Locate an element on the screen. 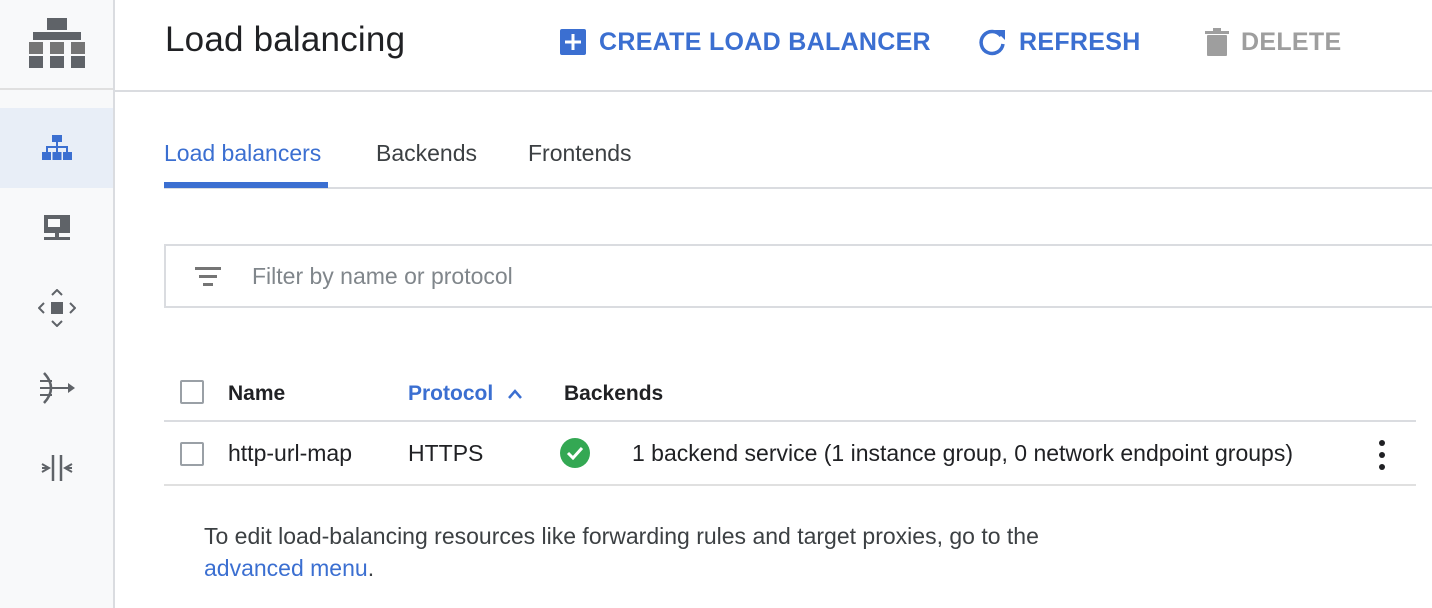 The image size is (1432, 608). column-header-name: Name is located at coordinates (256, 394).